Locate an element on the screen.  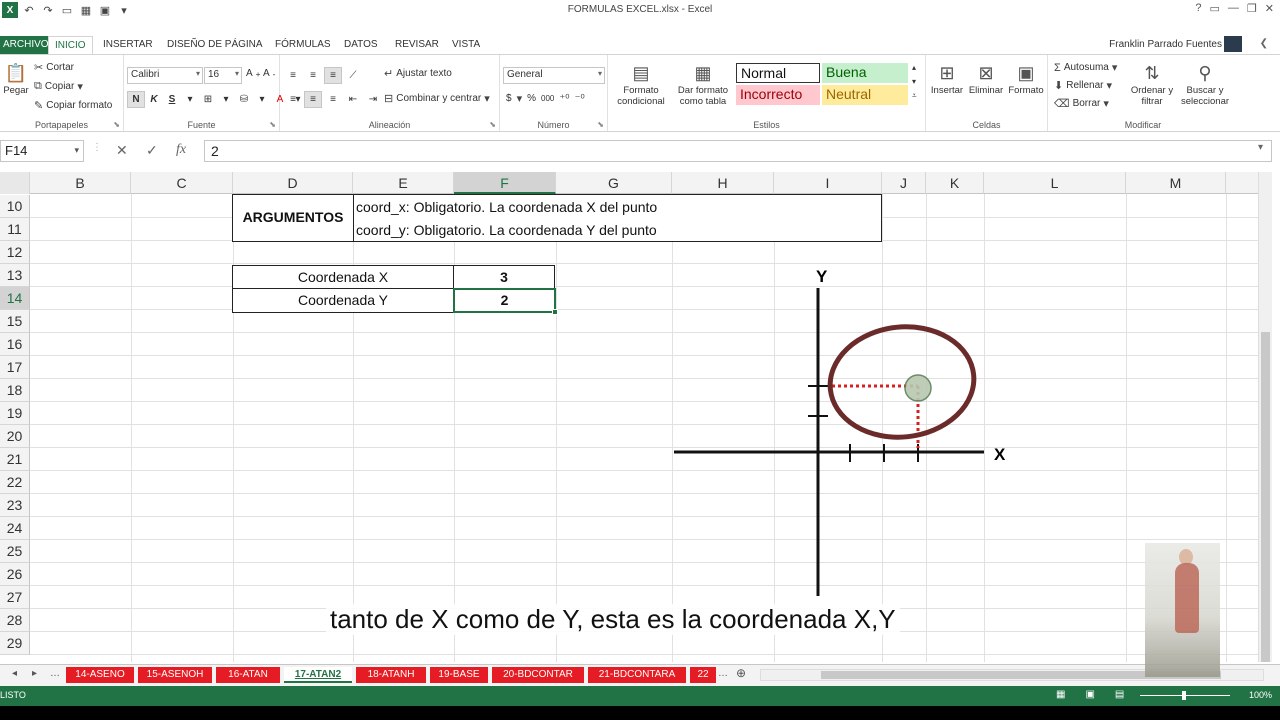
minimize-icon: — is located at coordinates (1233, 8).